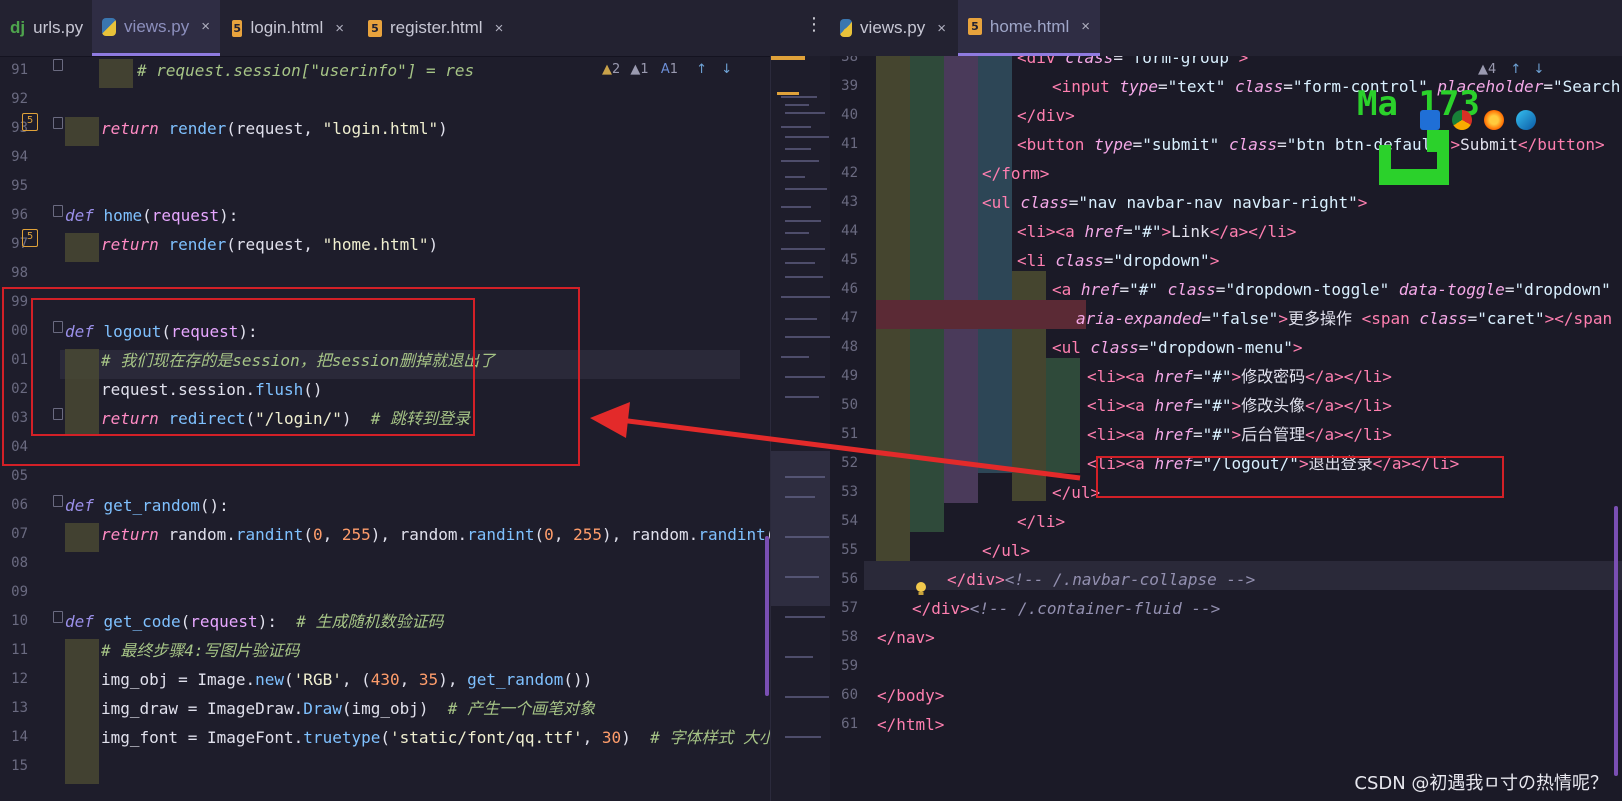 This screenshot has height=801, width=1622. I want to click on csdn-watermark: CSDN @初遇我ㅁ寸の热情呢？, so click(1481, 783).